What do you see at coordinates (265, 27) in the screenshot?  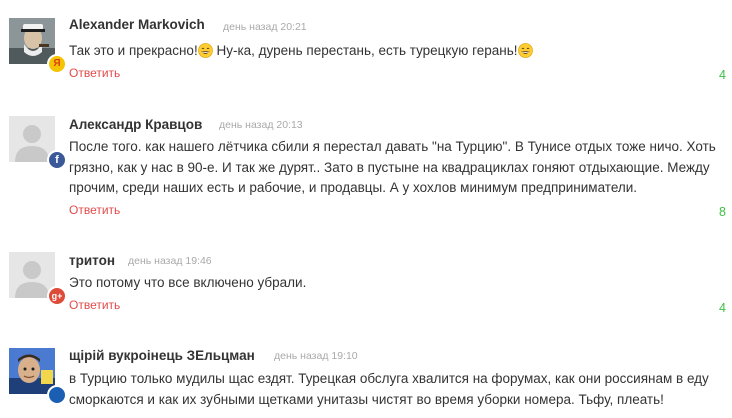 I see `comment-time: день назад 20:21` at bounding box center [265, 27].